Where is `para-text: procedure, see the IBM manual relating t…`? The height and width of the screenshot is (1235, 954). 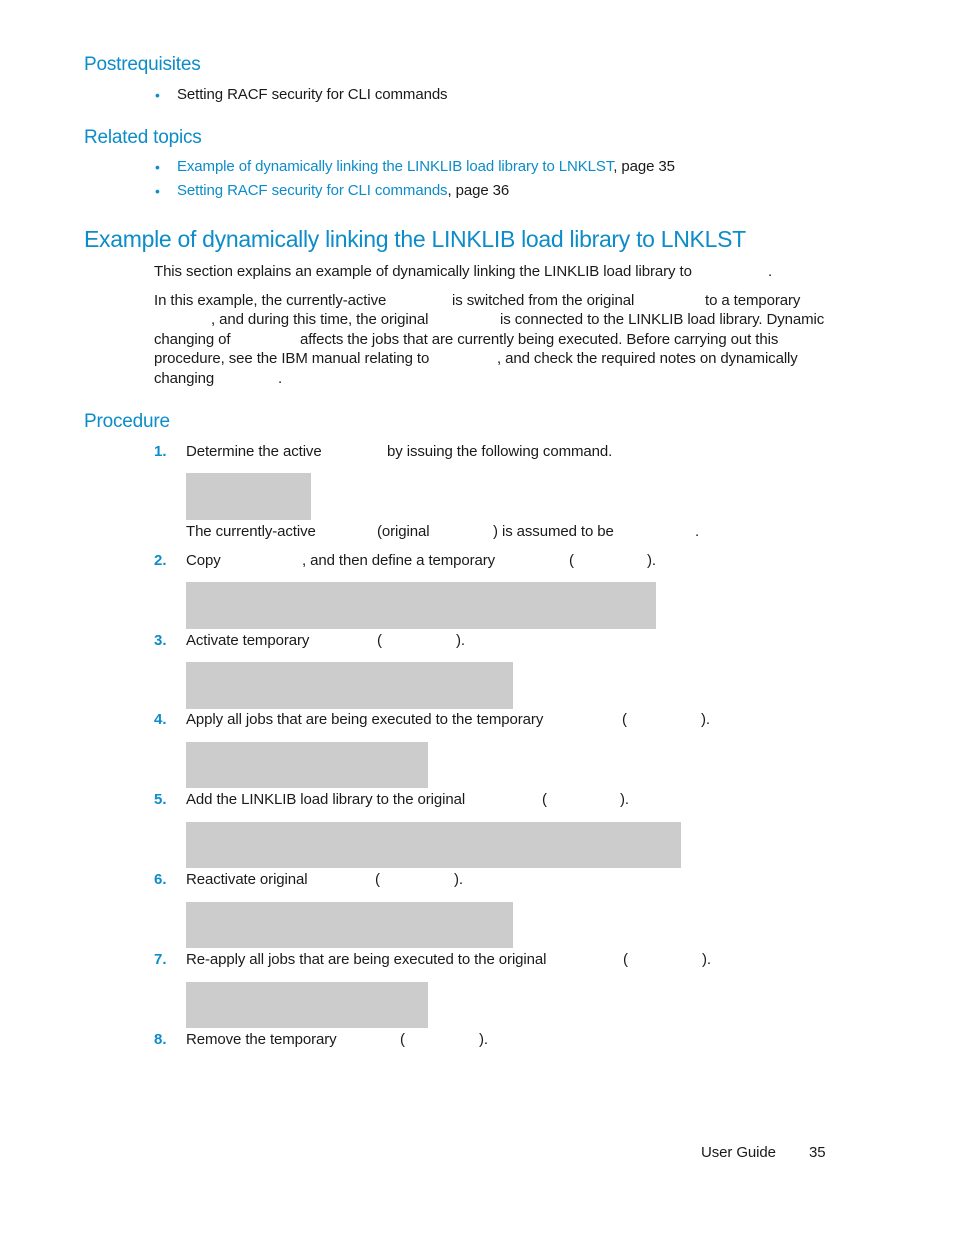
para-text: procedure, see the IBM manual relating t… is located at coordinates (292, 358).